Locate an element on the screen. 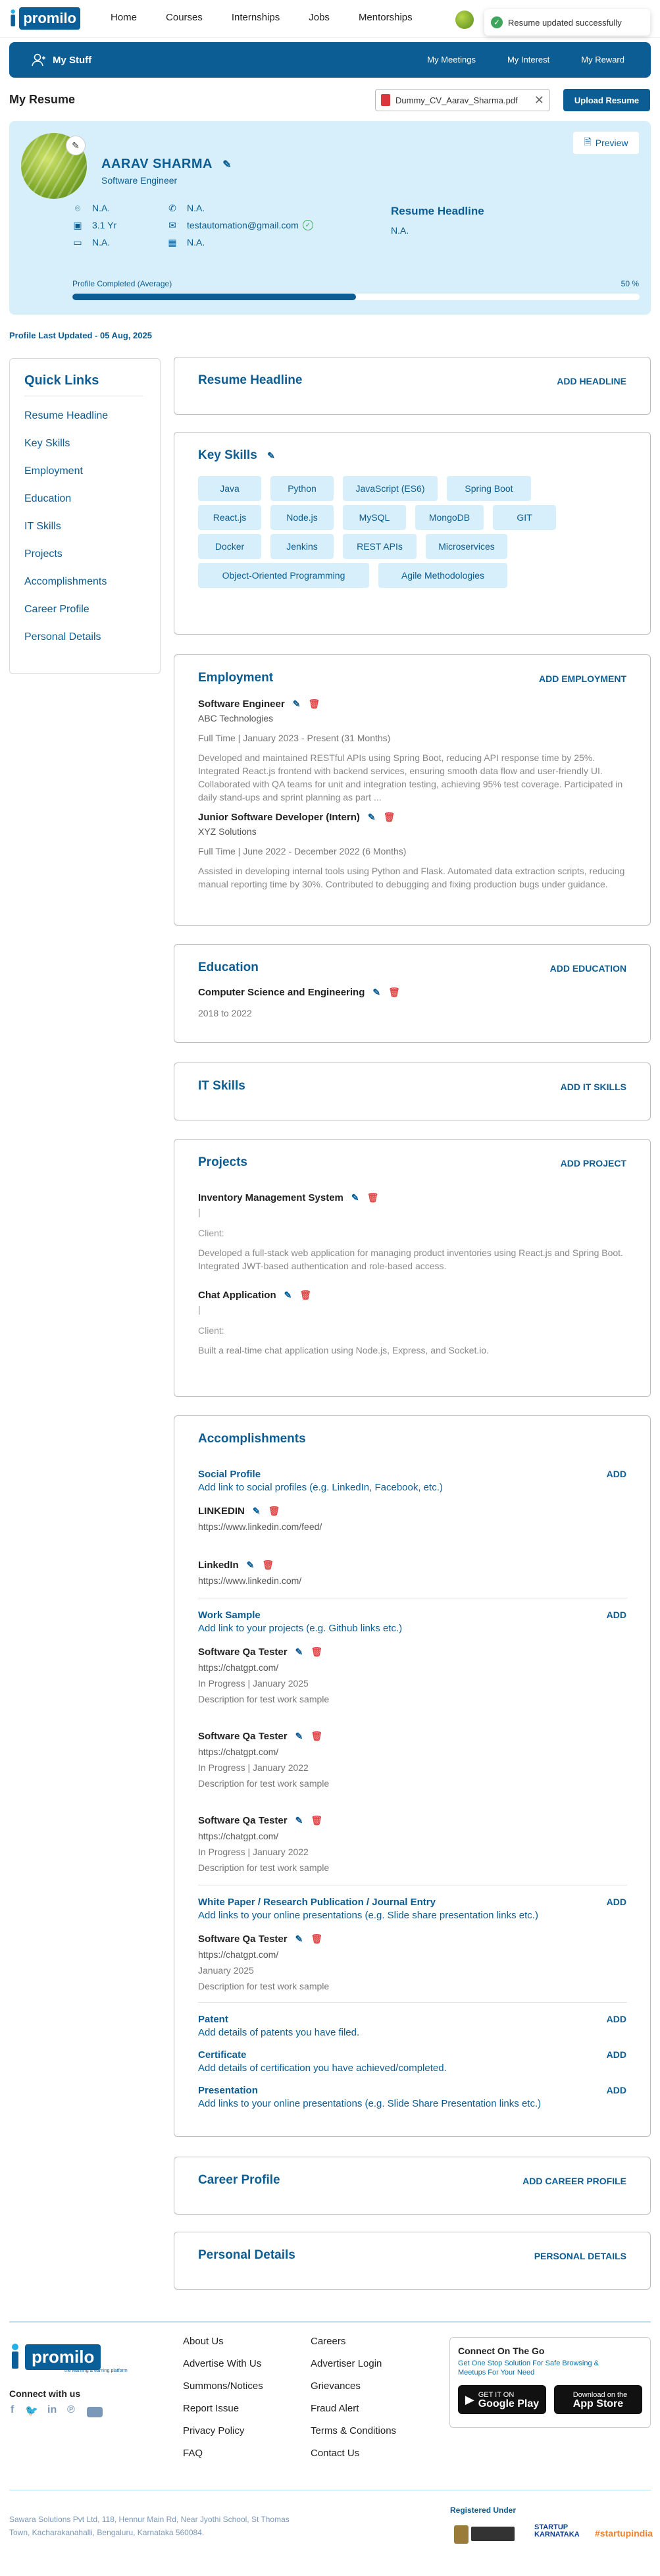 Image resolution: width=660 pixels, height=2576 pixels. job-title-text: Software Engineer is located at coordinates (241, 704).